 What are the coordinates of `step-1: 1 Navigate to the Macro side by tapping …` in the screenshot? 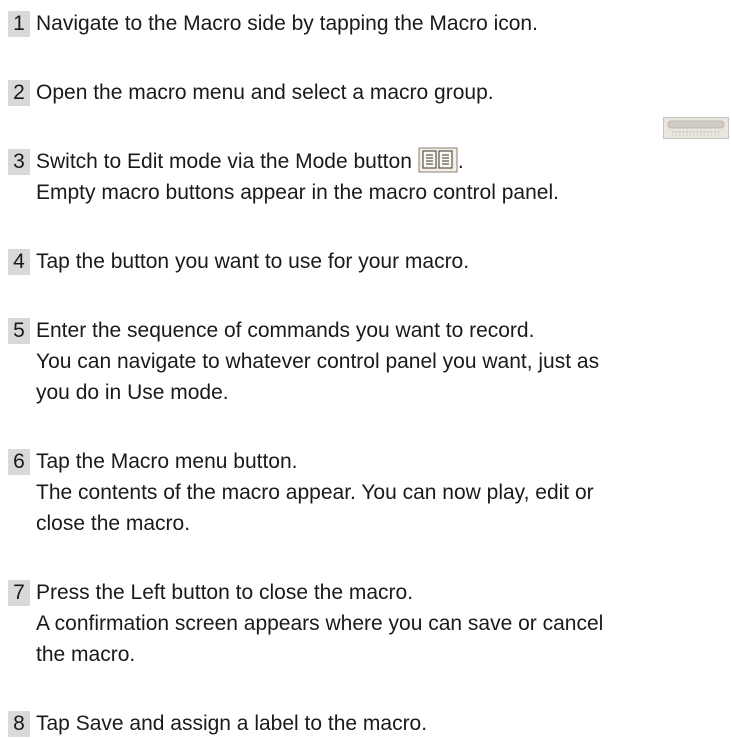 It's located at (369, 23).